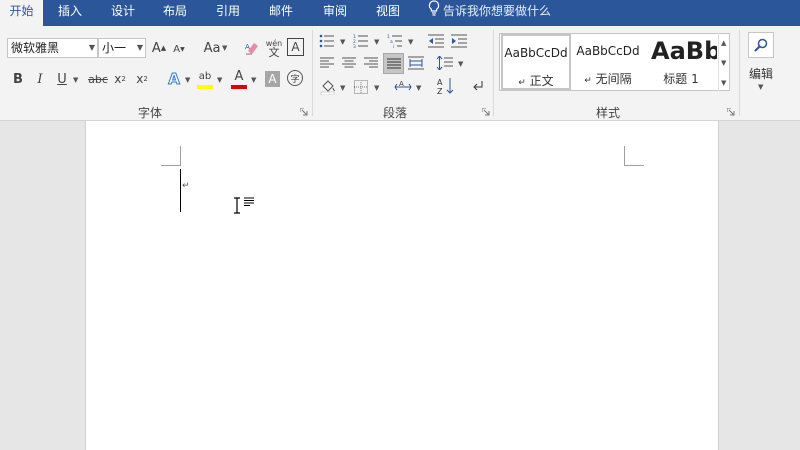  What do you see at coordinates (70, 13) in the screenshot?
I see `tab-insert: 插入` at bounding box center [70, 13].